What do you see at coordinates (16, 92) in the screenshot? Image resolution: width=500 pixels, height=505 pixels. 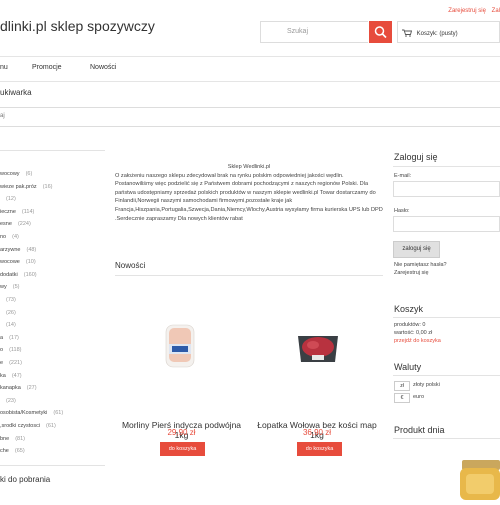 I see `wyszukiwarka-title: ukiwarka` at bounding box center [16, 92].